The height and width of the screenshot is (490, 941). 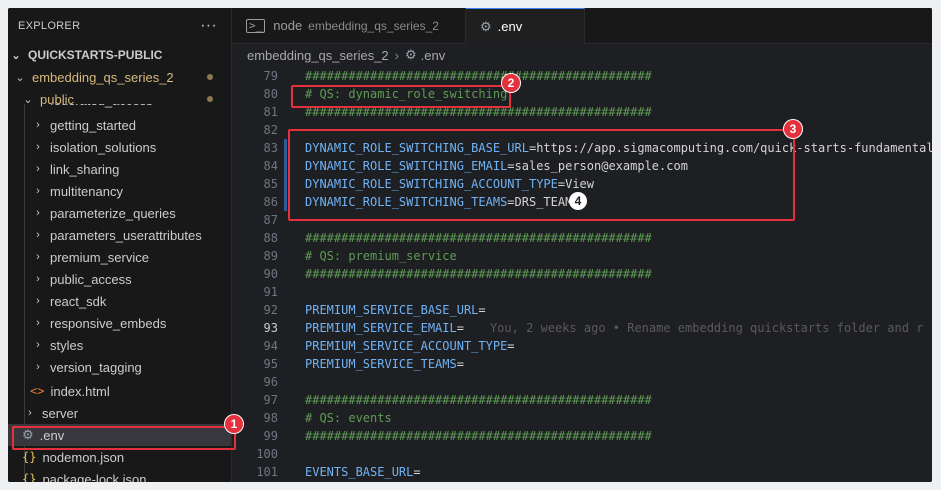 What do you see at coordinates (582, 364) in the screenshot?
I see `code-line: 95 PREMIUM_SERVICE_TEAMS=` at bounding box center [582, 364].